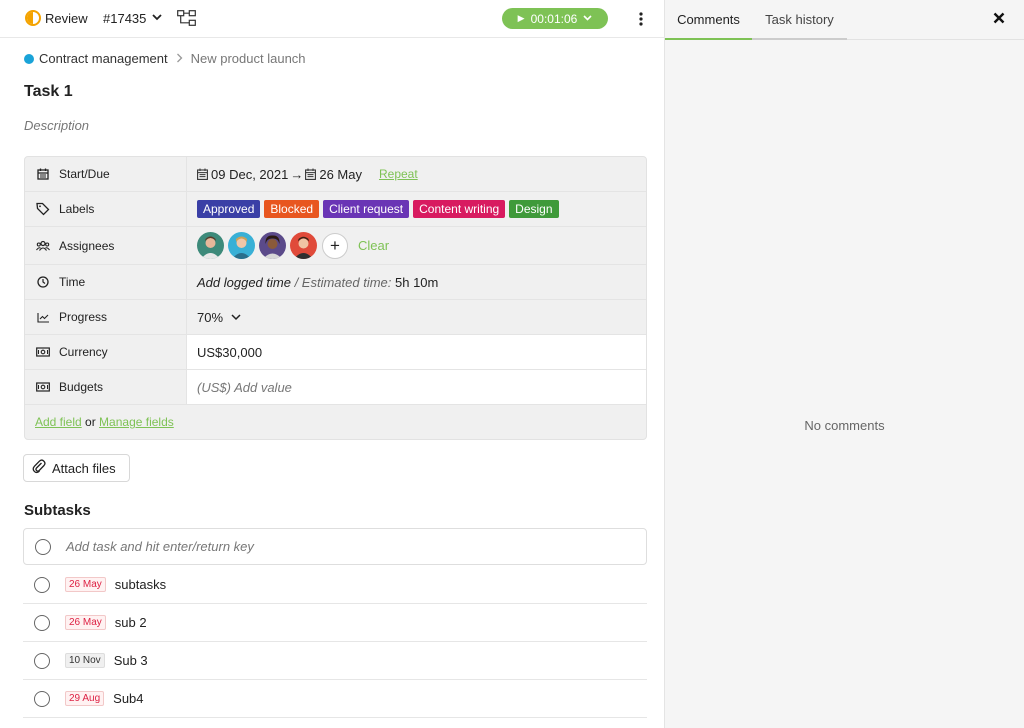 This screenshot has height=728, width=1024. Describe the element at coordinates (292, 209) in the screenshot. I see `label-tag: Blocked` at that location.